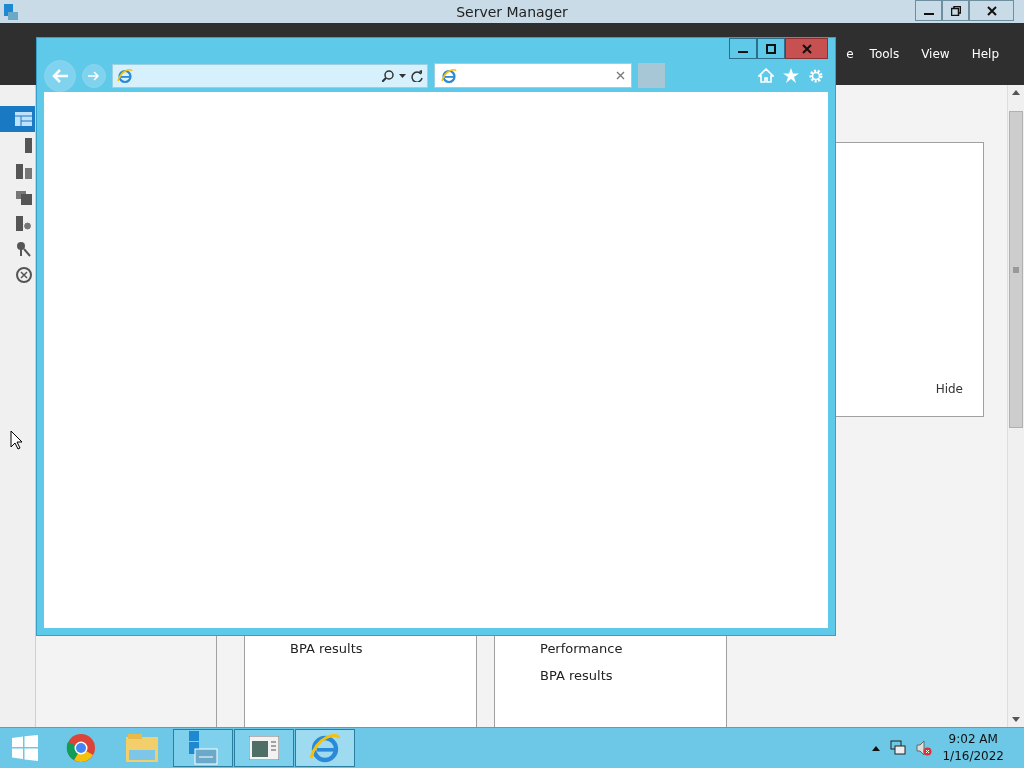 Image resolution: width=1024 pixels, height=768 pixels. I want to click on maximize-icon, so click(771, 48).